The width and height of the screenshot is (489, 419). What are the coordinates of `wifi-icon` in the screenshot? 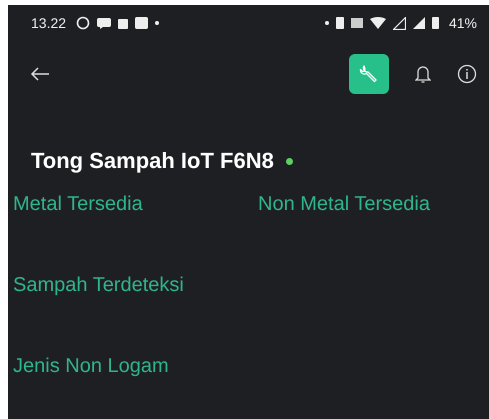 It's located at (378, 23).